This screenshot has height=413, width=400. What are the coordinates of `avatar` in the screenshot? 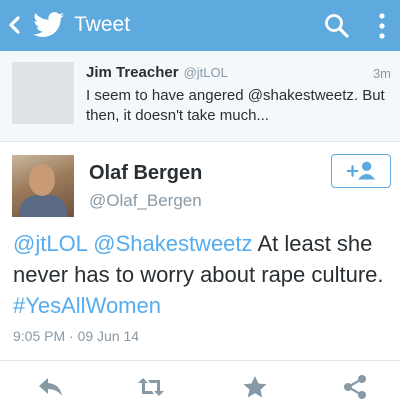 It's located at (43, 186).